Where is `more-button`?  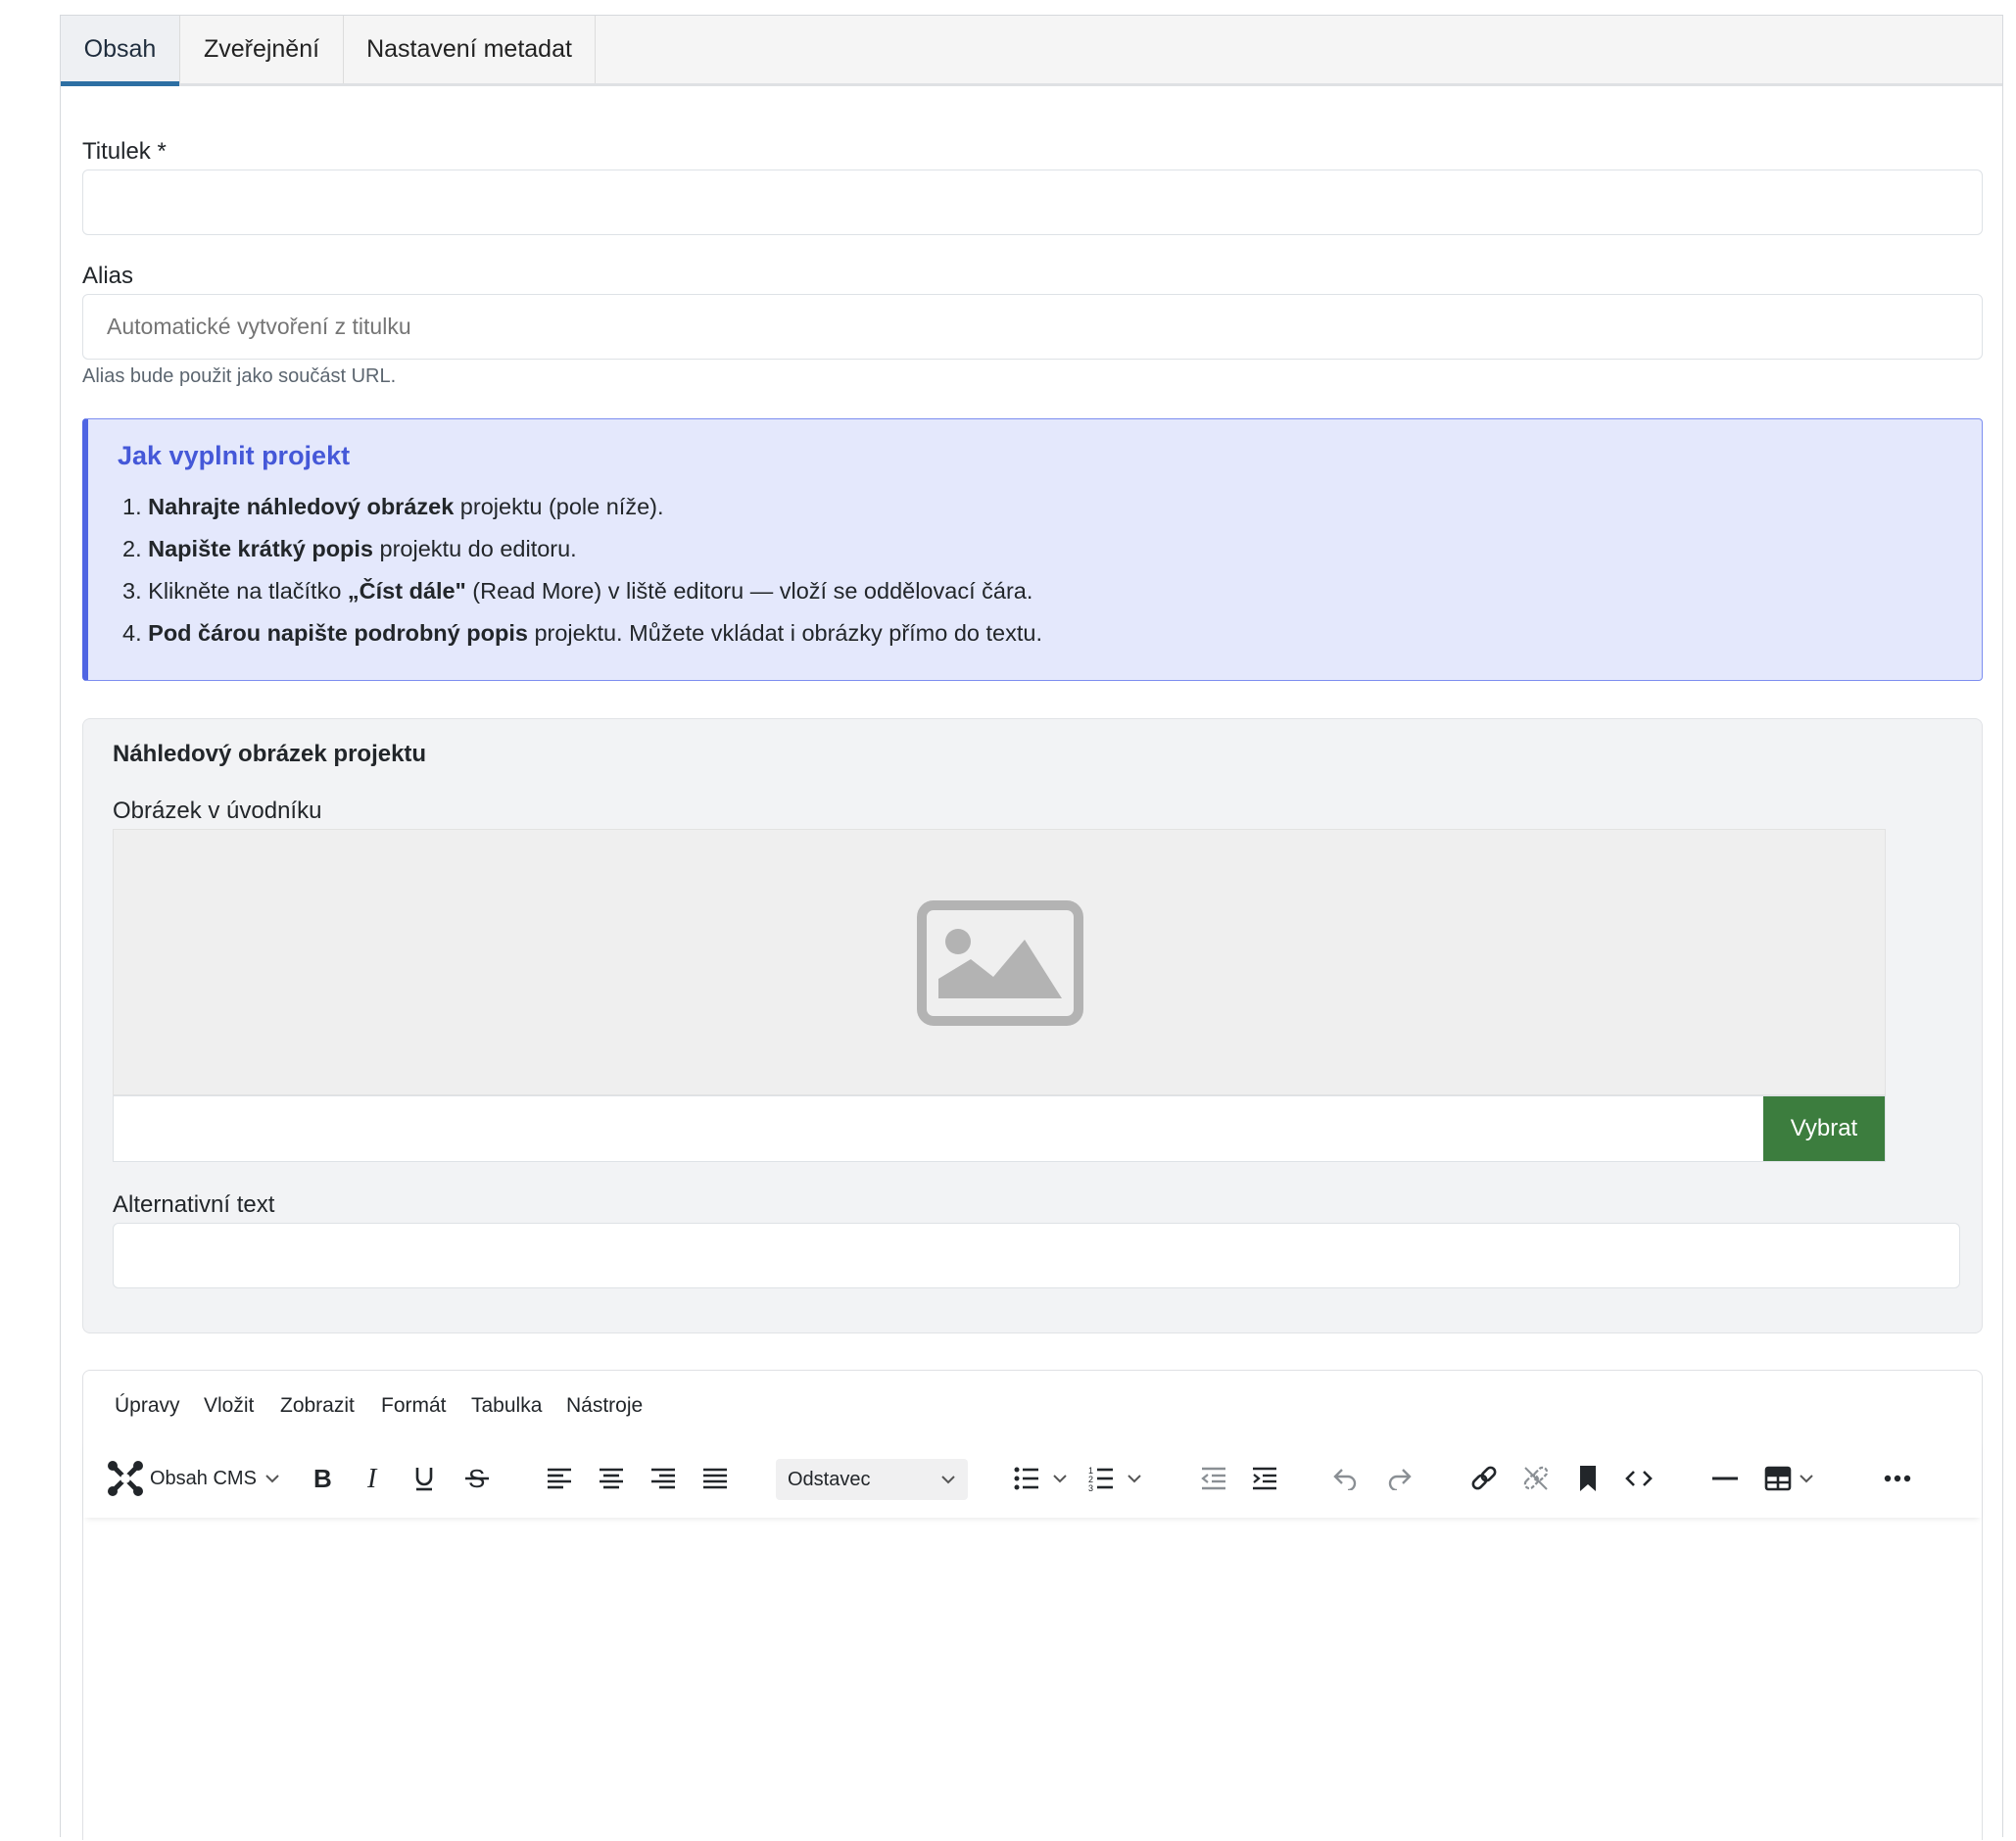 more-button is located at coordinates (1897, 1478).